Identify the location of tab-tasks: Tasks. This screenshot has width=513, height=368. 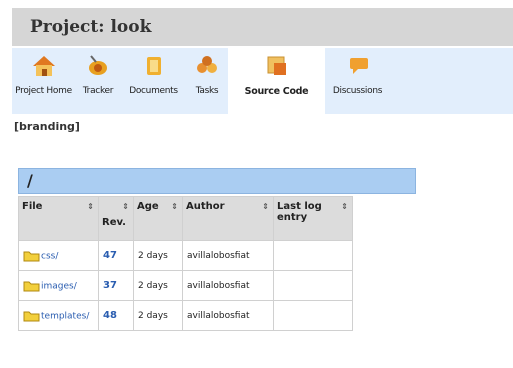
(207, 81).